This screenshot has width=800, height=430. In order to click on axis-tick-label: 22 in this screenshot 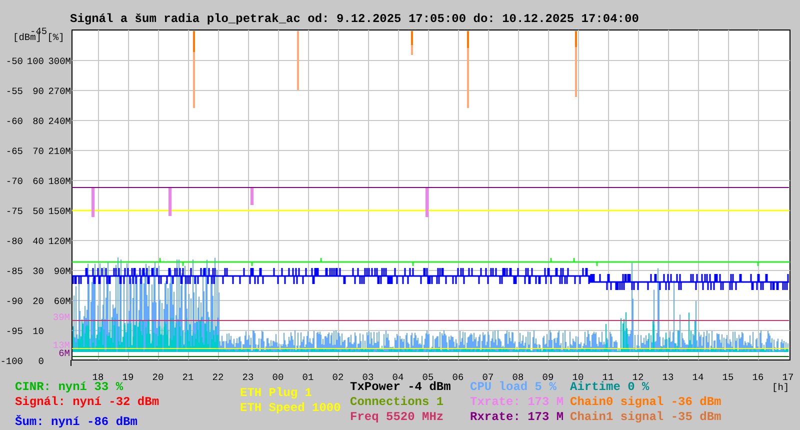, I will do `click(218, 377)`.